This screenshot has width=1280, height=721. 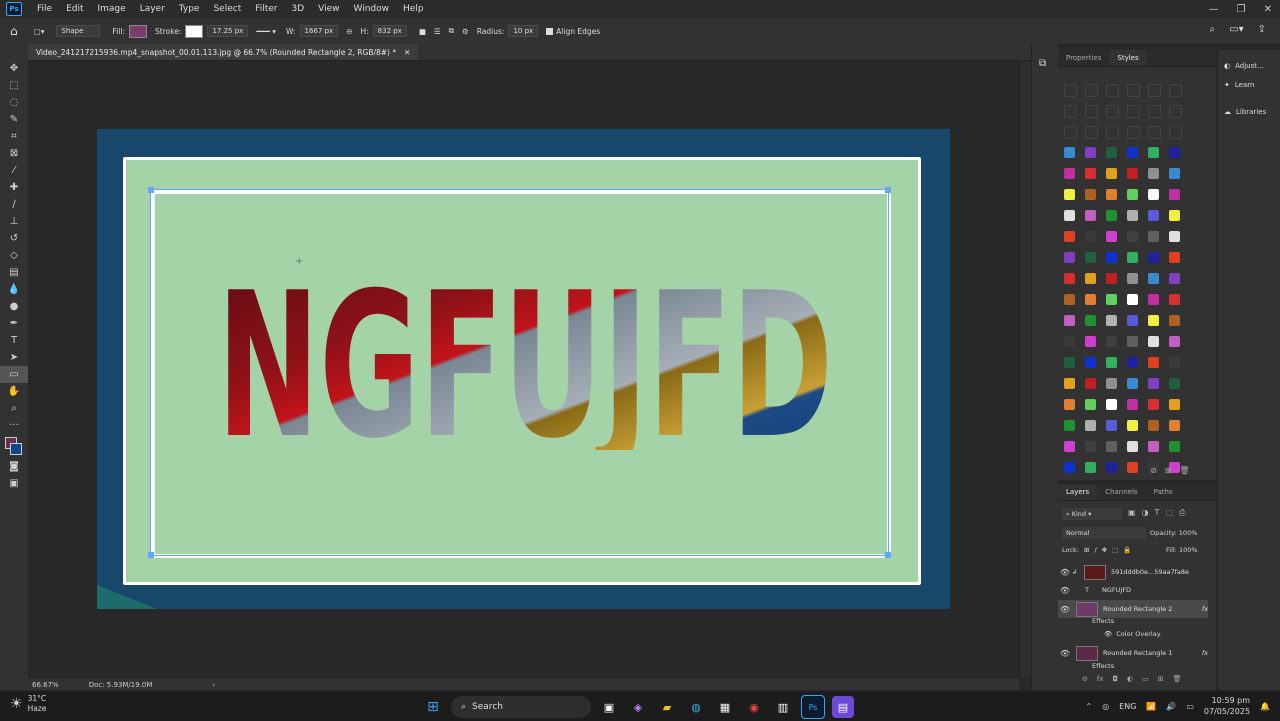 I want to click on app-icon: ▤, so click(x=843, y=707).